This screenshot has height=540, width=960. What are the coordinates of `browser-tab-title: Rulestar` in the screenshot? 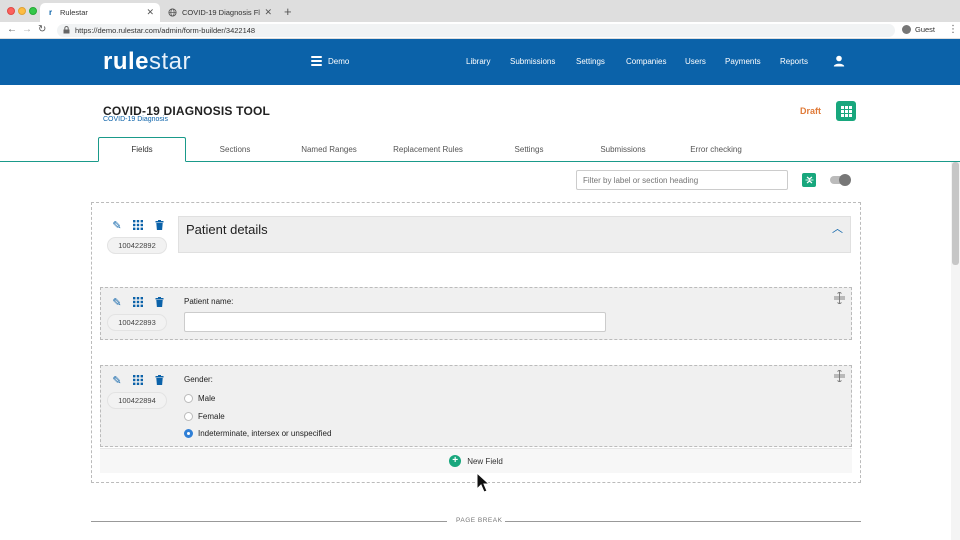 It's located at (74, 12).